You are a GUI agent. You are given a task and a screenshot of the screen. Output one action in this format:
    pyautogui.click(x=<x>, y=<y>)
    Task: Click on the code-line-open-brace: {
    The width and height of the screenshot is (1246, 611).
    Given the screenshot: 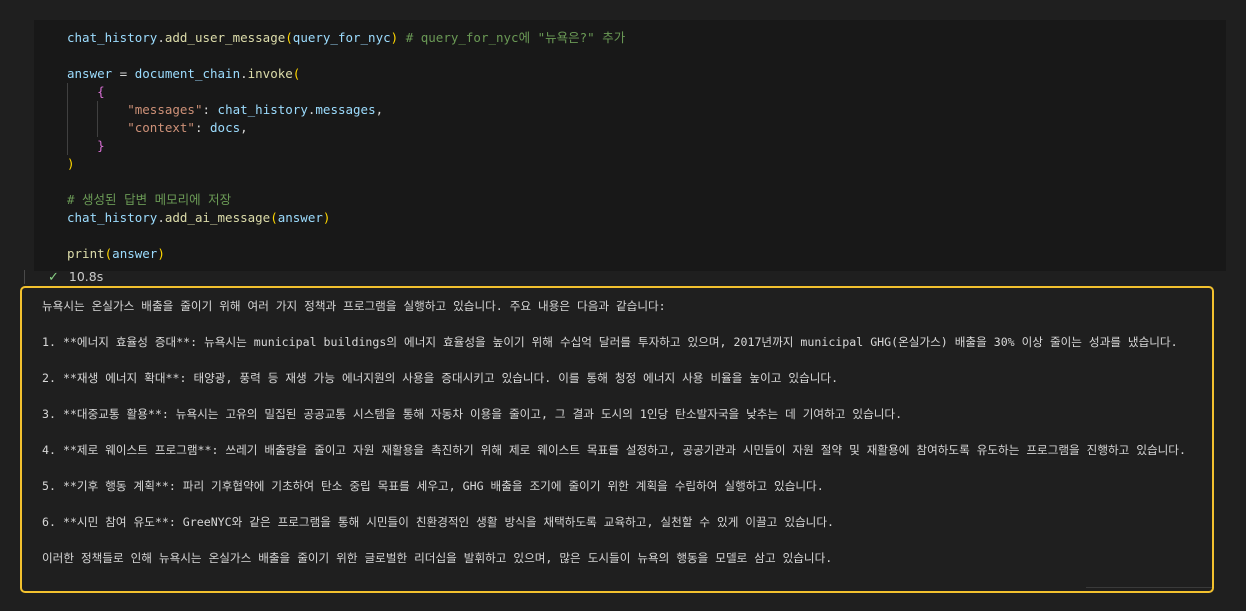 What is the action you would take?
    pyautogui.click(x=86, y=92)
    